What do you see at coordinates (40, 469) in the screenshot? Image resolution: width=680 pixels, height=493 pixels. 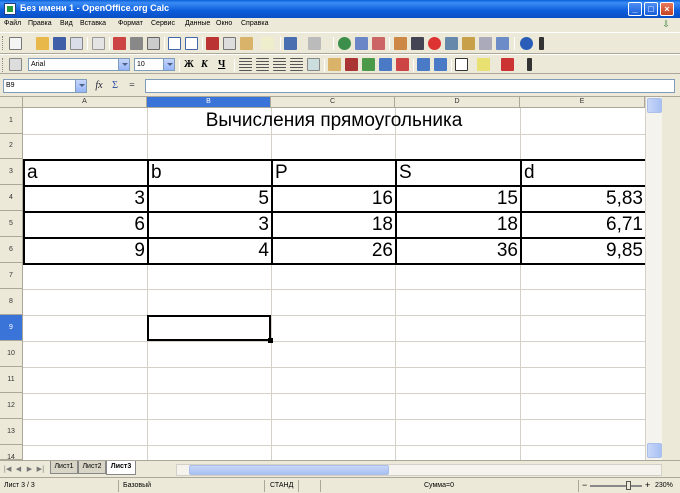 I see `last-sheet-icon: ▶|` at bounding box center [40, 469].